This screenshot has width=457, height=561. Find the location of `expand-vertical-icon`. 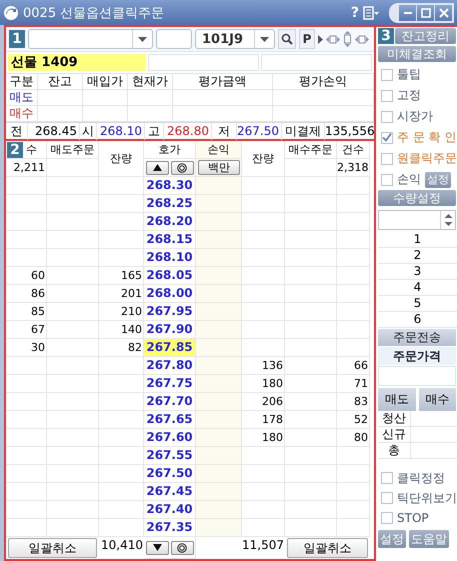

expand-vertical-icon is located at coordinates (347, 39).